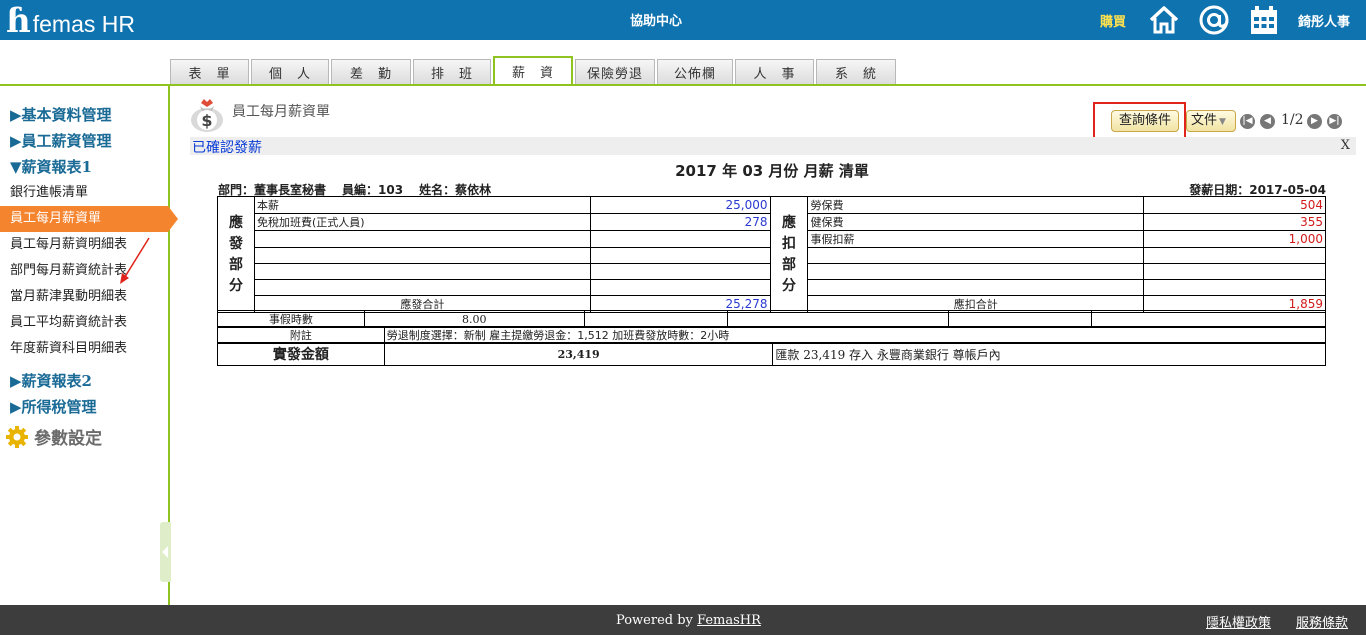  I want to click on pager-text: 1/2, so click(1292, 120).